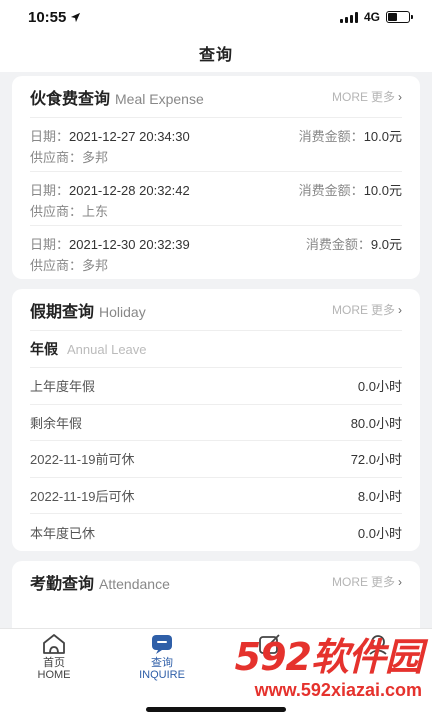 This screenshot has height=720, width=432. What do you see at coordinates (76, 17) in the screenshot?
I see `location-arrow-icon` at bounding box center [76, 17].